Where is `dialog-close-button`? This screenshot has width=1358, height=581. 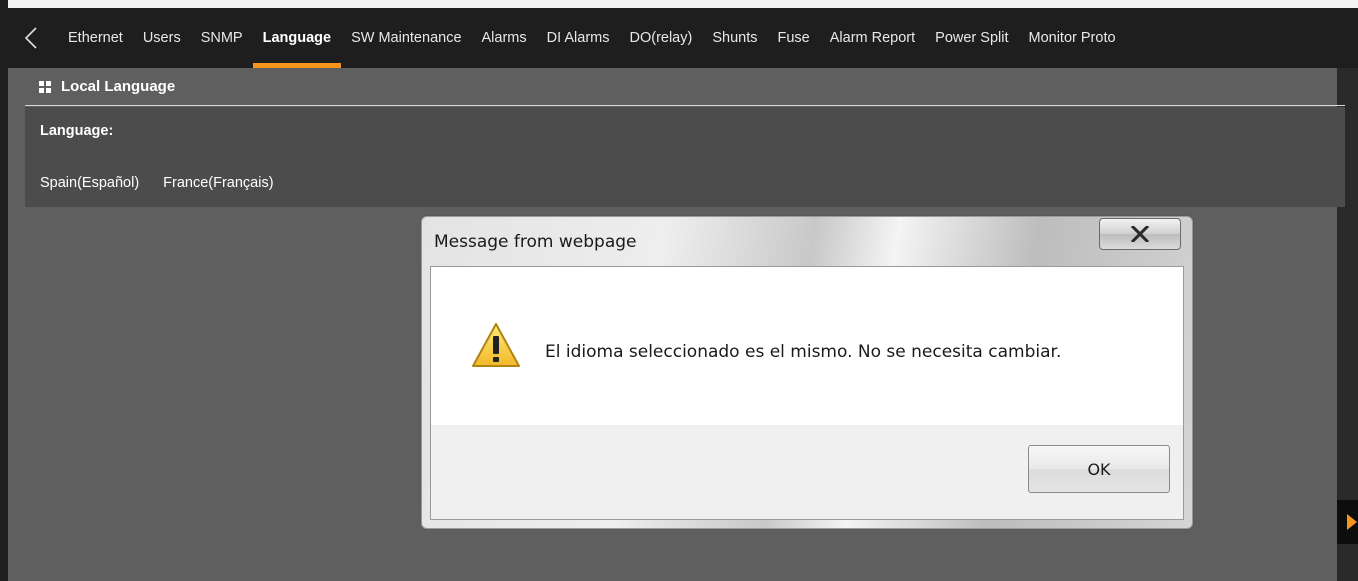 dialog-close-button is located at coordinates (1140, 234).